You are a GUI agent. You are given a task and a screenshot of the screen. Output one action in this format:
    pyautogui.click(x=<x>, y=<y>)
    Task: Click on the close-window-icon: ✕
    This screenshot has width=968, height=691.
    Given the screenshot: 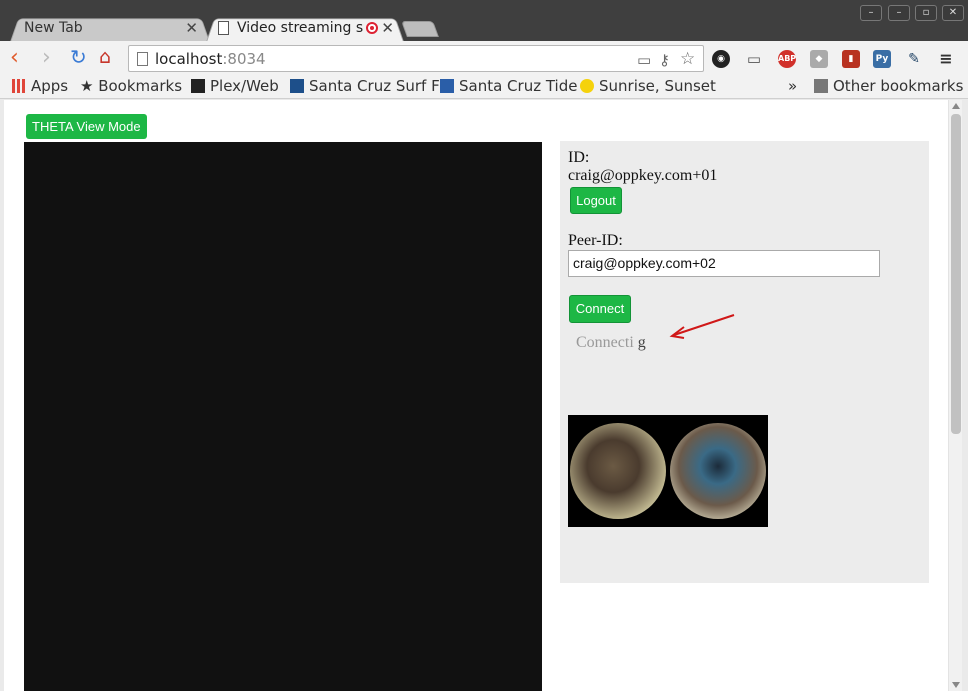 What is the action you would take?
    pyautogui.click(x=953, y=13)
    